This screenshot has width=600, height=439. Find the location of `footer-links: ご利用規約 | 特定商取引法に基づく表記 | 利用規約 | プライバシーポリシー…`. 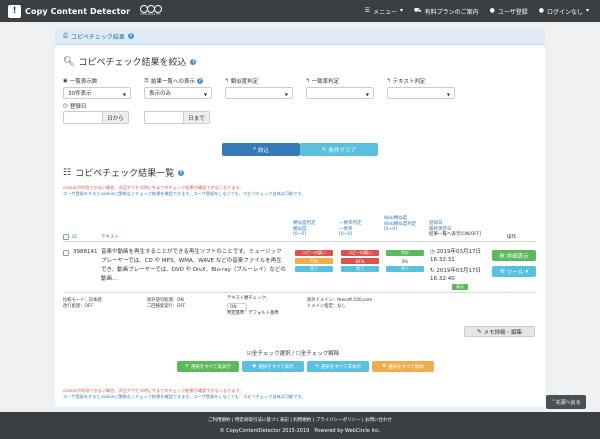

footer-links: ご利用規約 | 特定商取引法に基づく表記 | 利用規約 | プライバシーポリシー… is located at coordinates (300, 420).